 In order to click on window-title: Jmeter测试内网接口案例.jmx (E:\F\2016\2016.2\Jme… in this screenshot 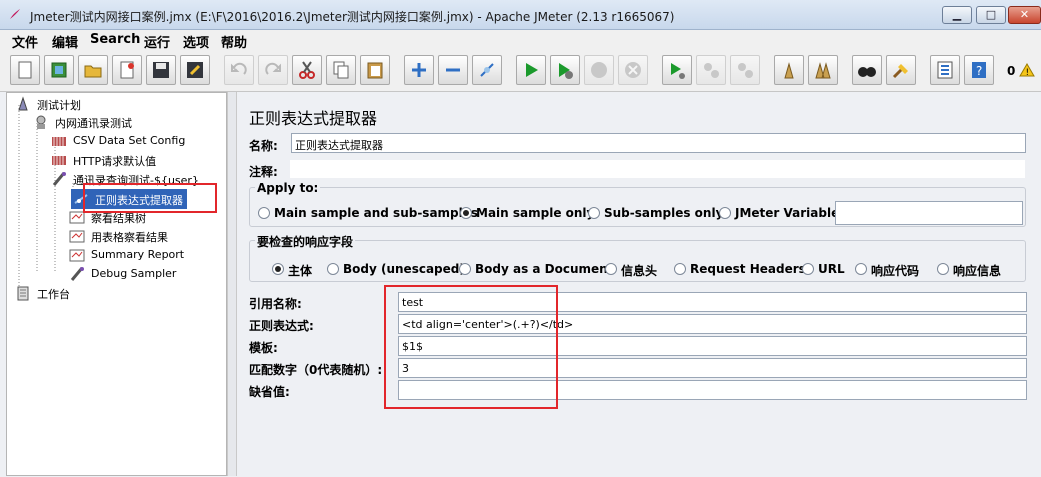, I will do `click(352, 17)`.